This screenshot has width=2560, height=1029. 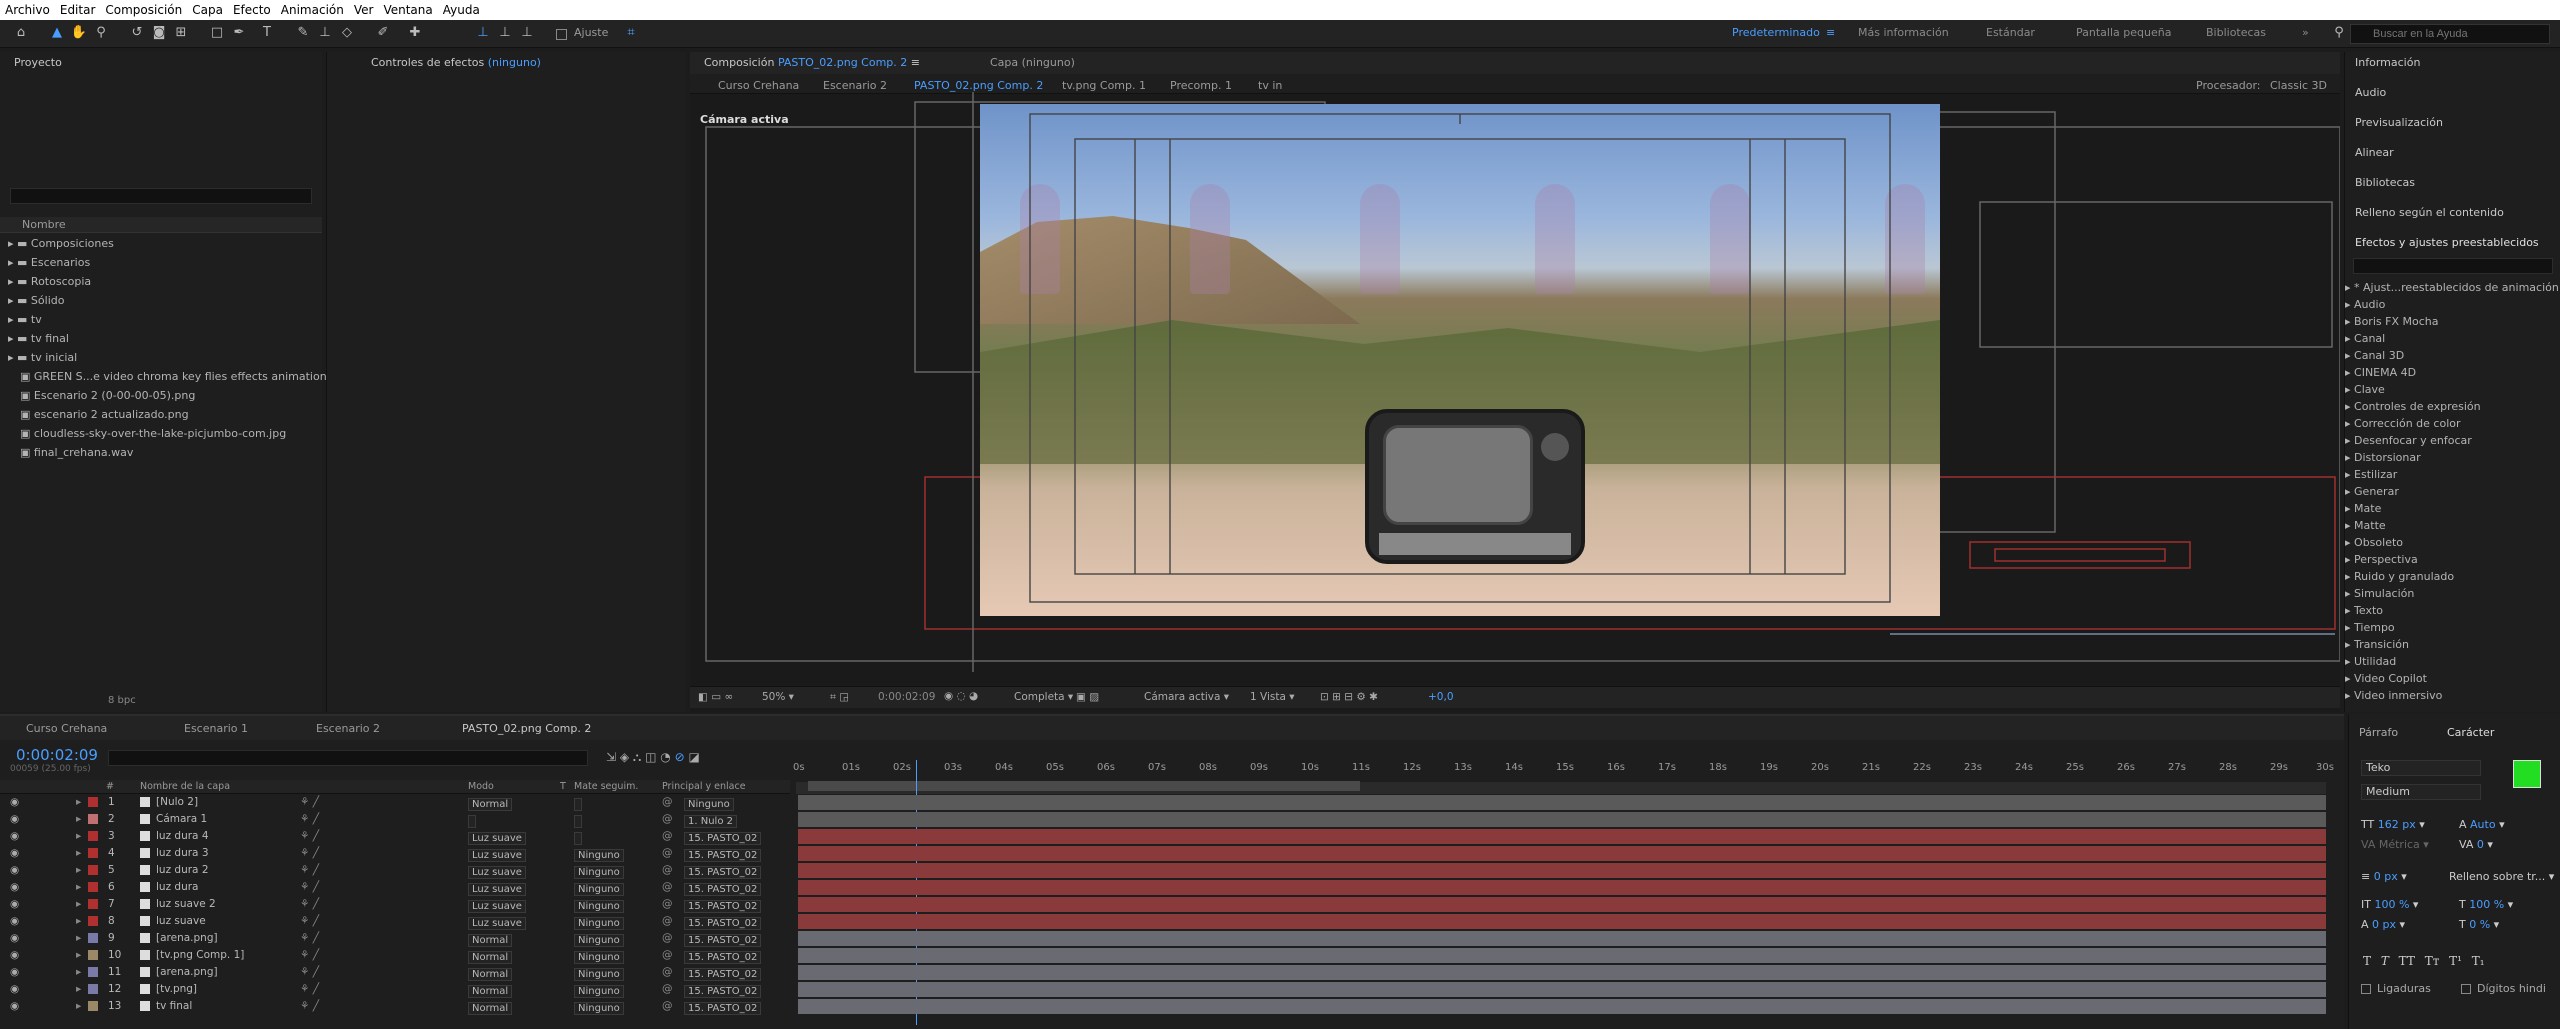 What do you see at coordinates (483, 33) in the screenshot?
I see `local-axis-icon: ⊥` at bounding box center [483, 33].